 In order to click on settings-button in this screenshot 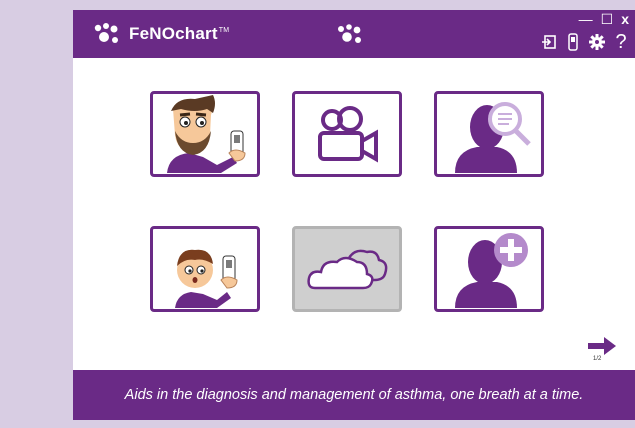, I will do `click(597, 42)`.